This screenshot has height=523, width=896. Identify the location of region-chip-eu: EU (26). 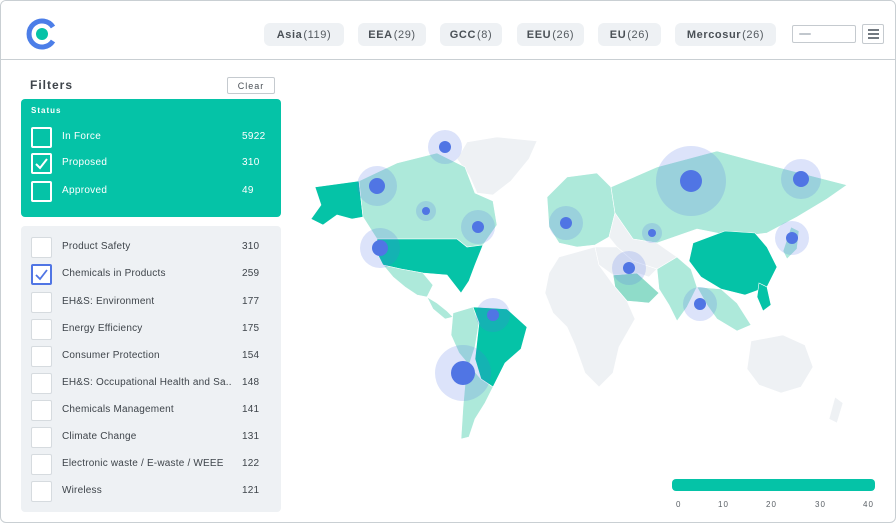
(629, 34).